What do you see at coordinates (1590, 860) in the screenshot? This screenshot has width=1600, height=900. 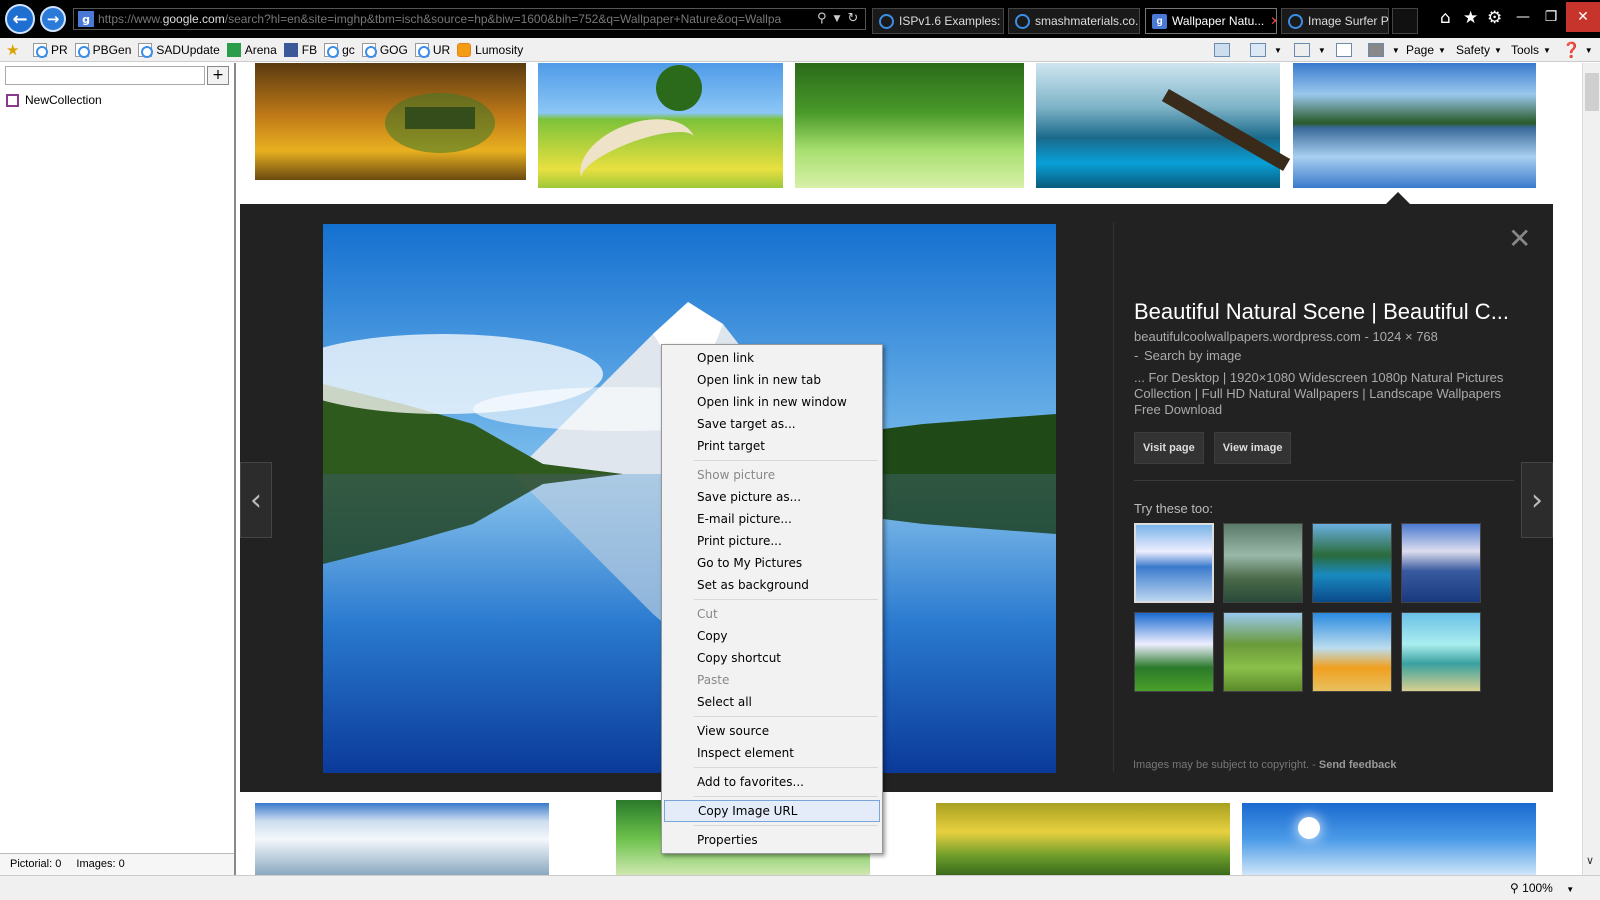 I see `scroll-down-icon: ∨` at bounding box center [1590, 860].